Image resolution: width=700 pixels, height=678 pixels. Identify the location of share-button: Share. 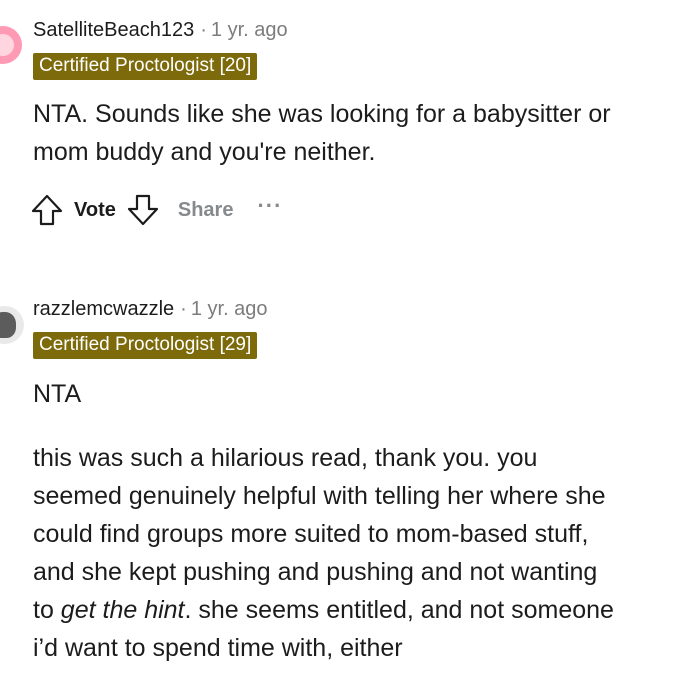
(206, 210).